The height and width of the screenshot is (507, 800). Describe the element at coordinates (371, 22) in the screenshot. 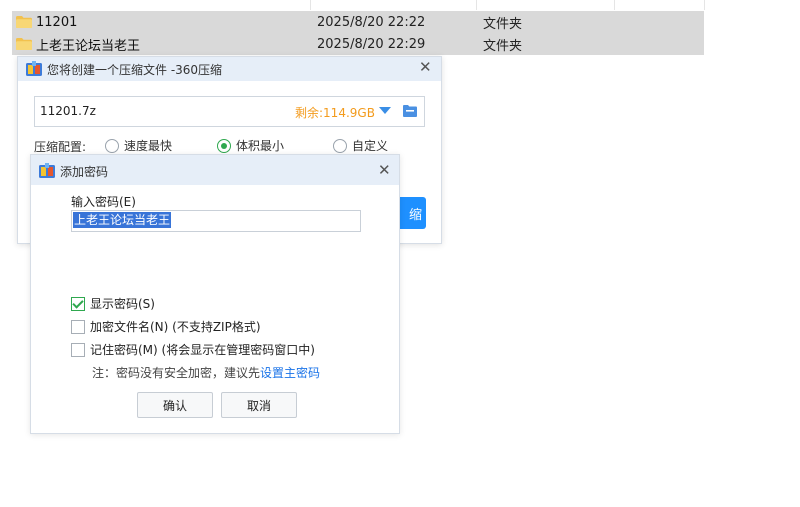

I see `file-date: 2025/8/20 22:22` at that location.